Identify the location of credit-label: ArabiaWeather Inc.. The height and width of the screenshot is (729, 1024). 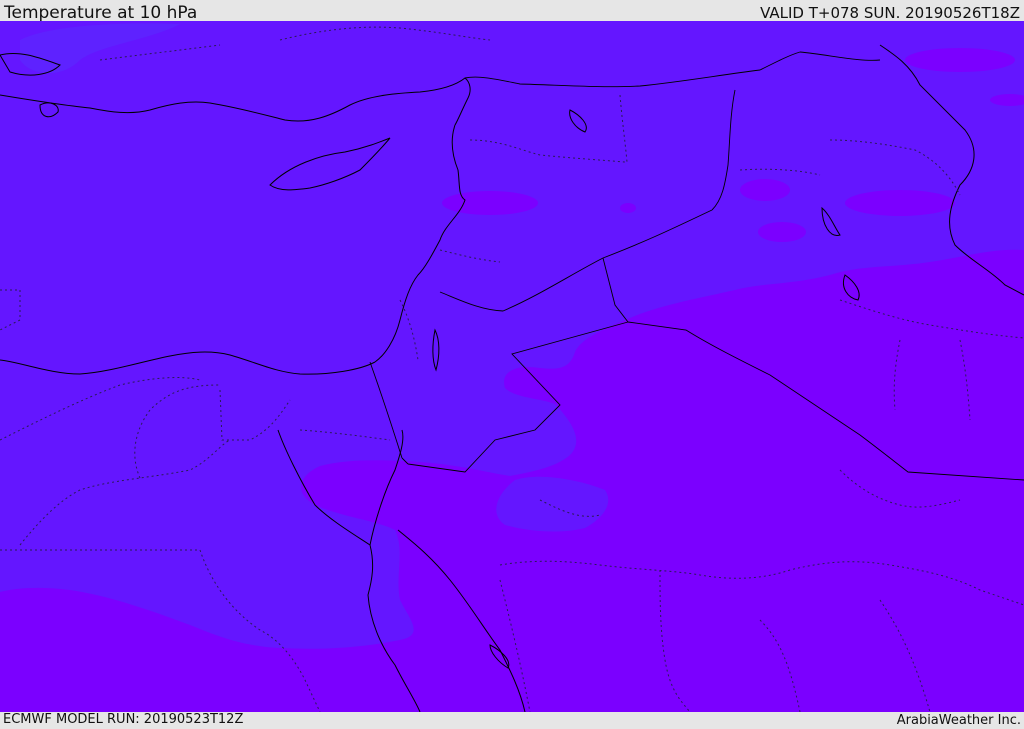
(958, 720).